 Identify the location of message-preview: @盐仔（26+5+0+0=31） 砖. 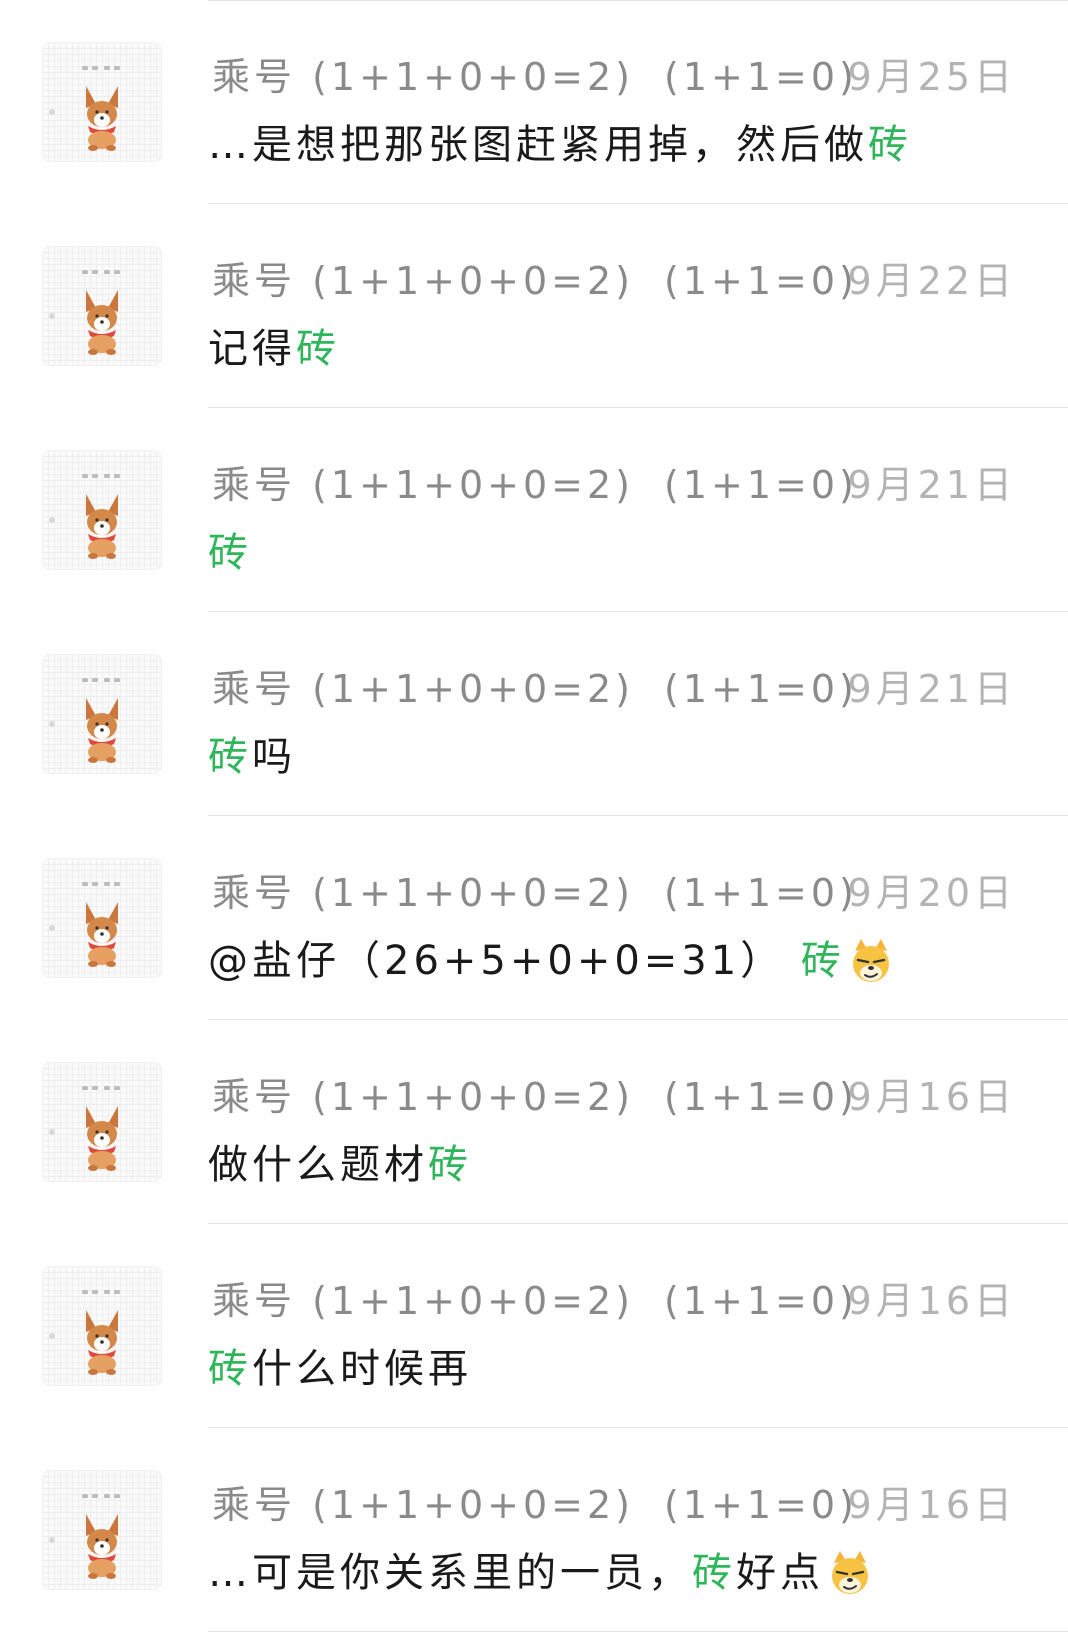
(551, 957).